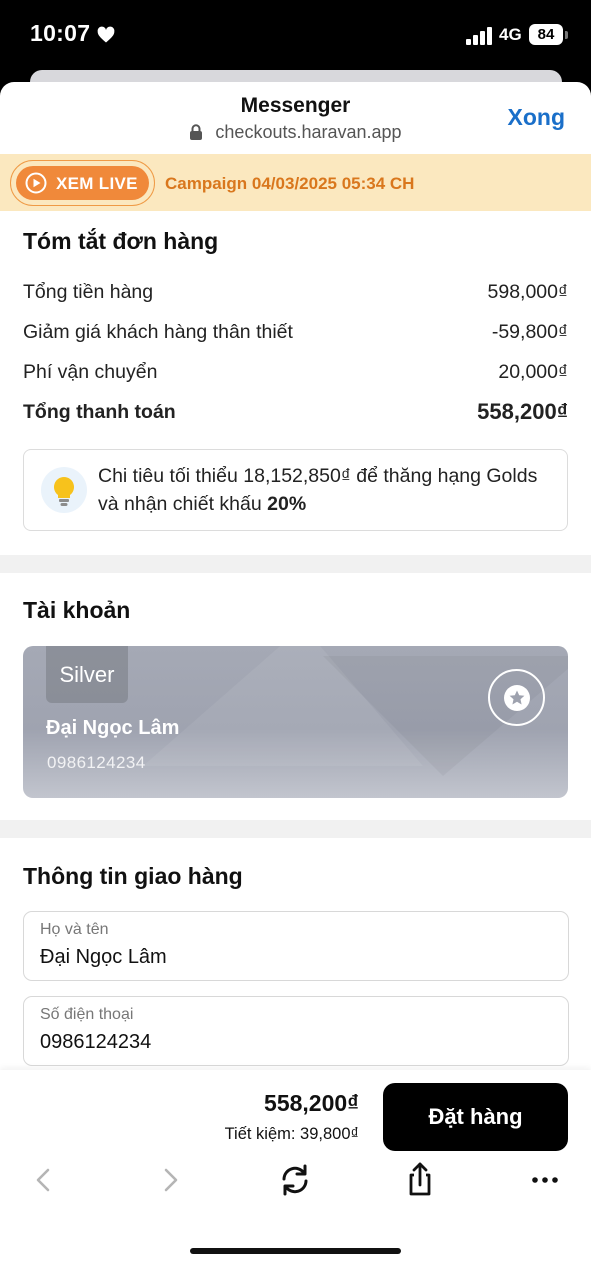 This screenshot has height=1280, width=591. What do you see at coordinates (291, 1134) in the screenshot?
I see `checkout-savings: Tiết kiệm: 39,800₫` at bounding box center [291, 1134].